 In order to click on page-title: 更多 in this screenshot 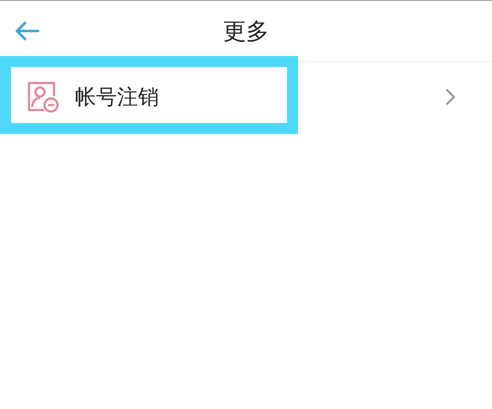, I will do `click(246, 32)`.